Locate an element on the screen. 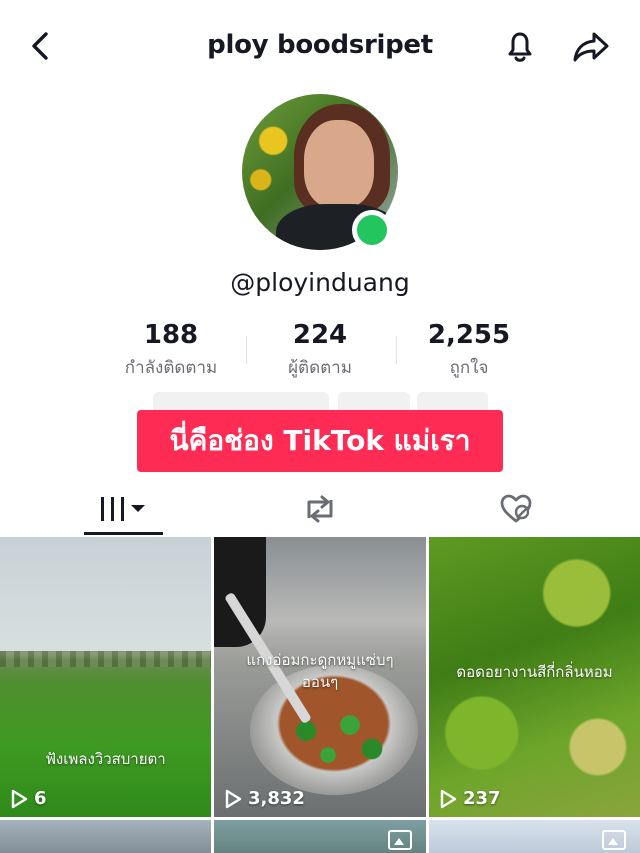 This screenshot has height=853, width=640. stat-followers: 224 ผู้ติดตาม is located at coordinates (320, 350).